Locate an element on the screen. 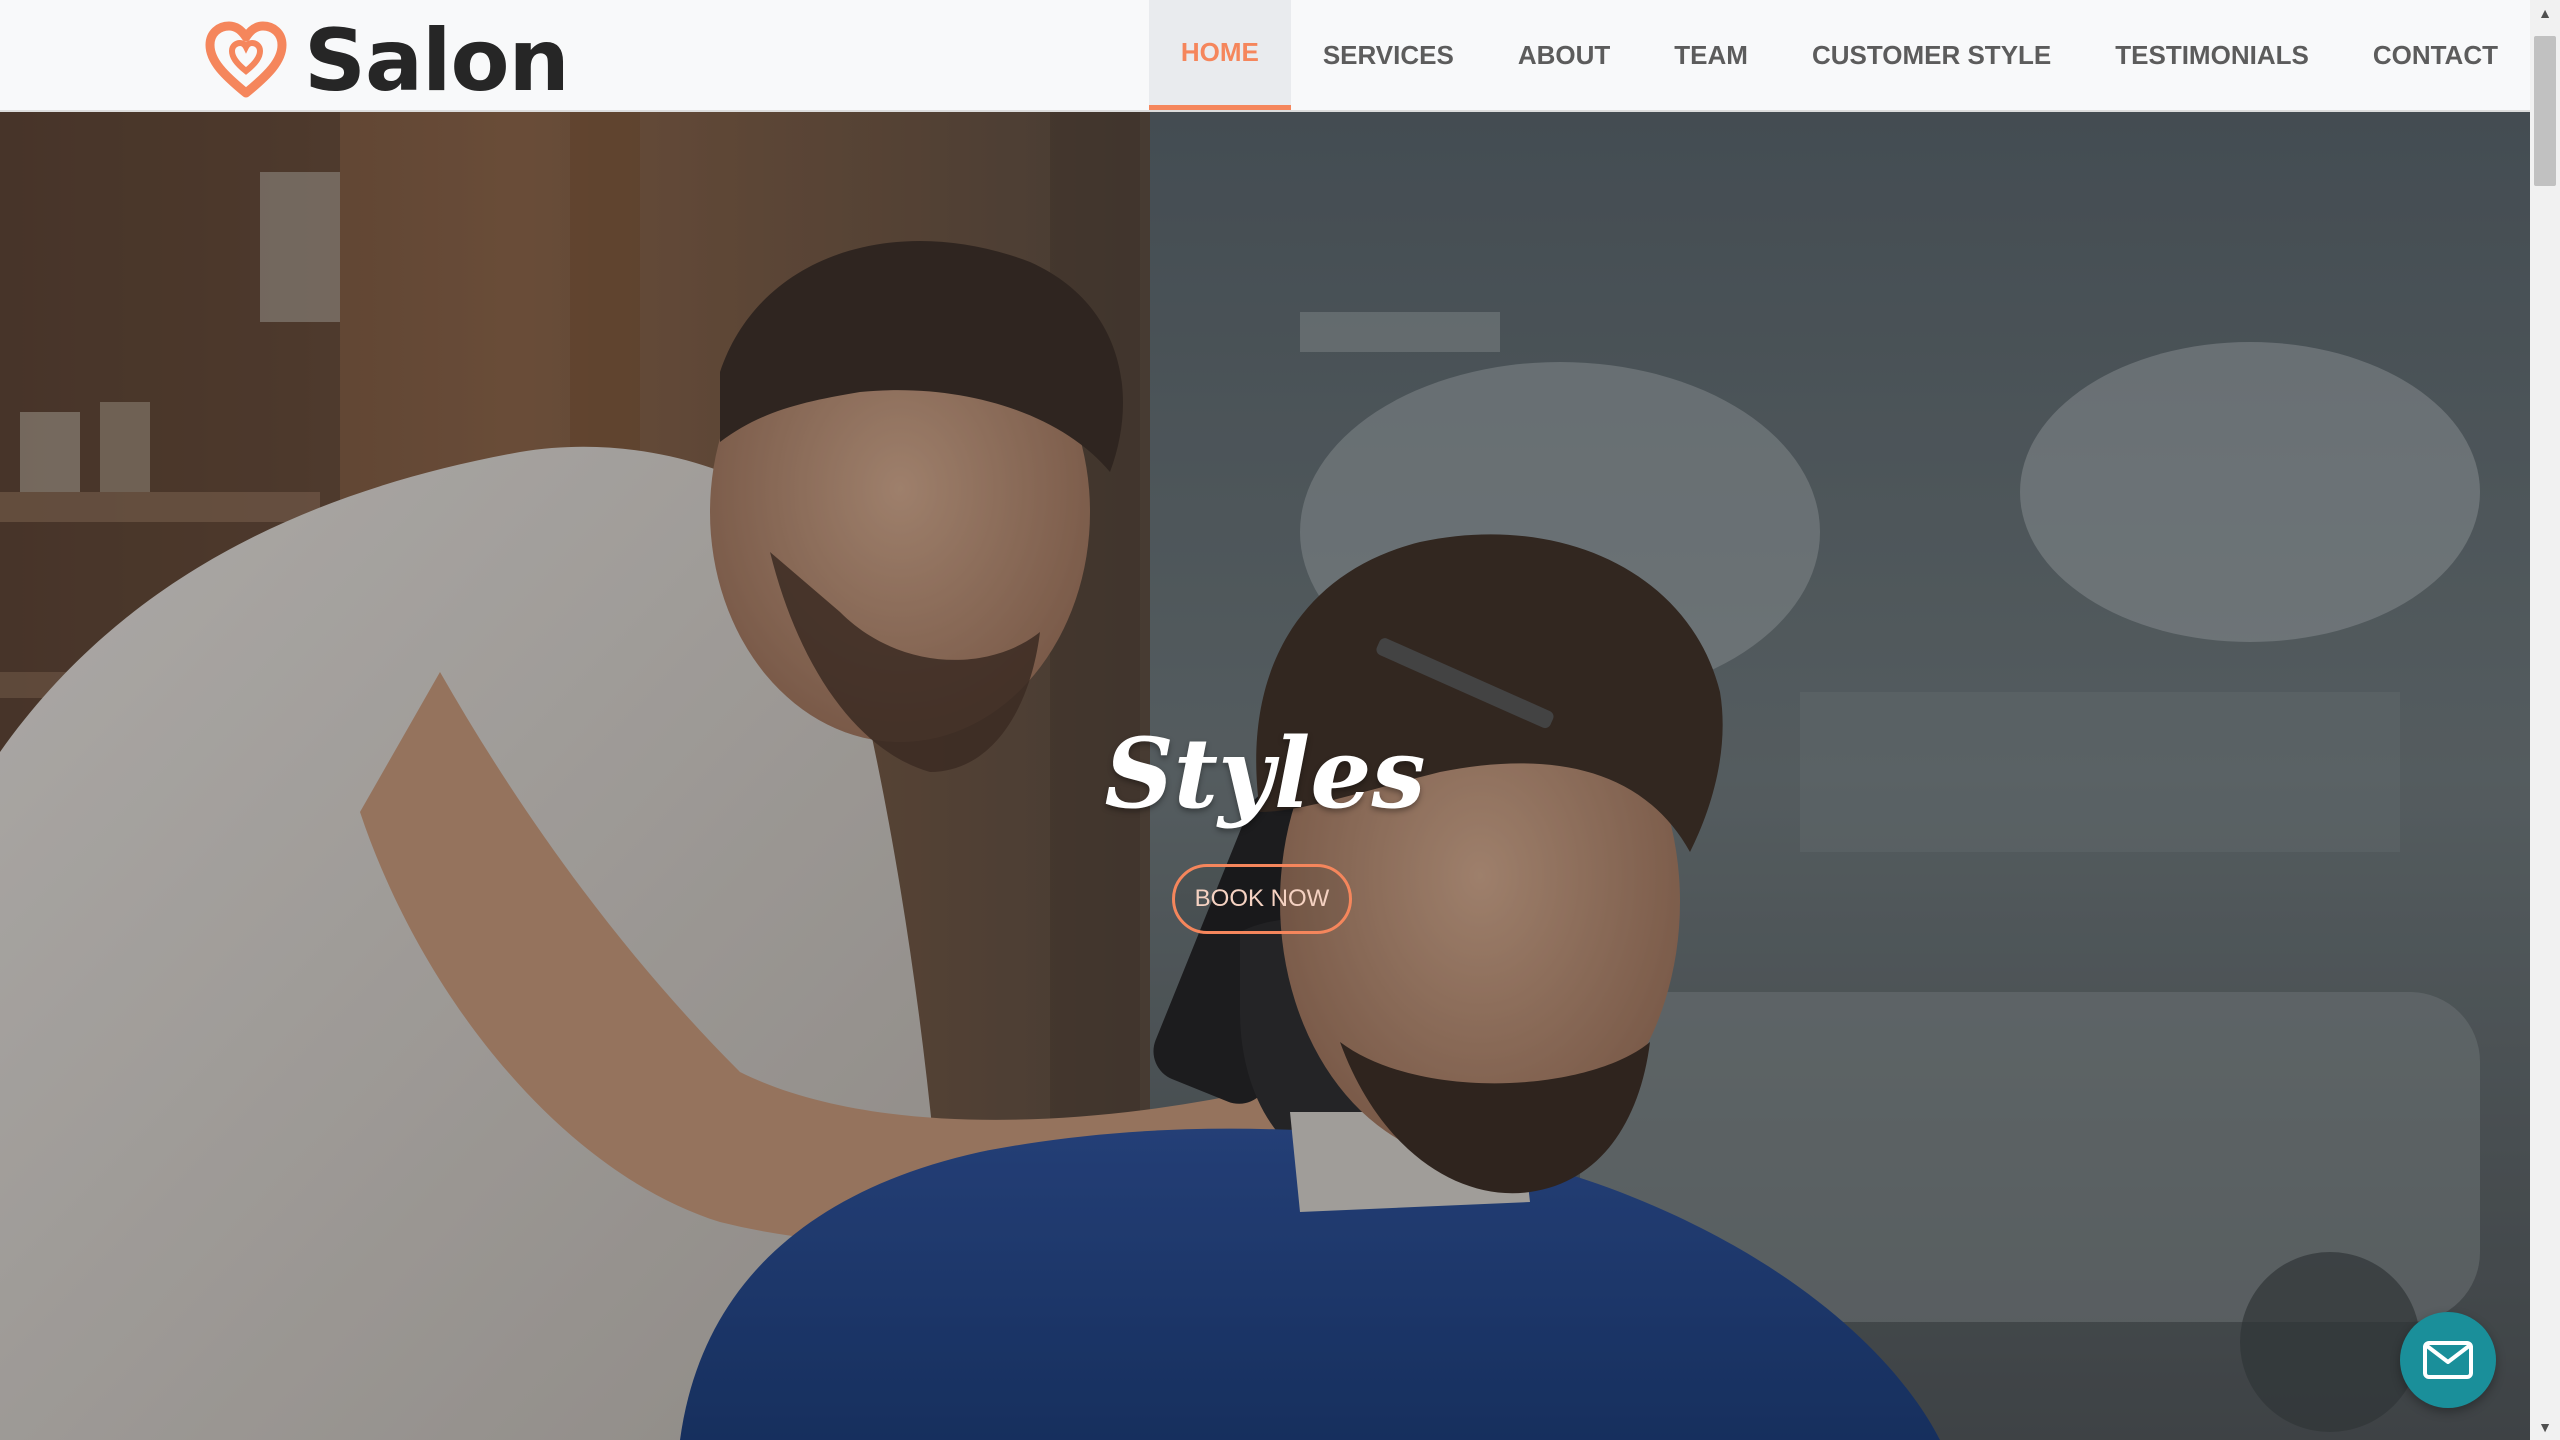 The image size is (2560, 1440). nav-item-about: ABOUT is located at coordinates (1564, 55).